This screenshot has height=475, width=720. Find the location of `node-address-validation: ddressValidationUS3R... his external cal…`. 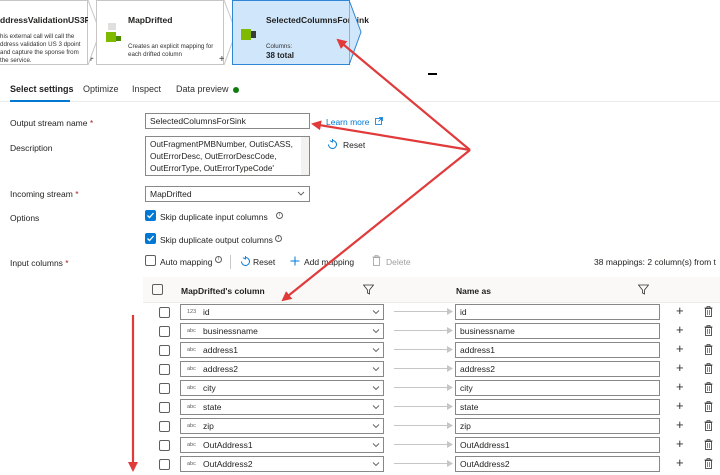

node-address-validation: ddressValidationUS3R... his external cal… is located at coordinates (49, 32).